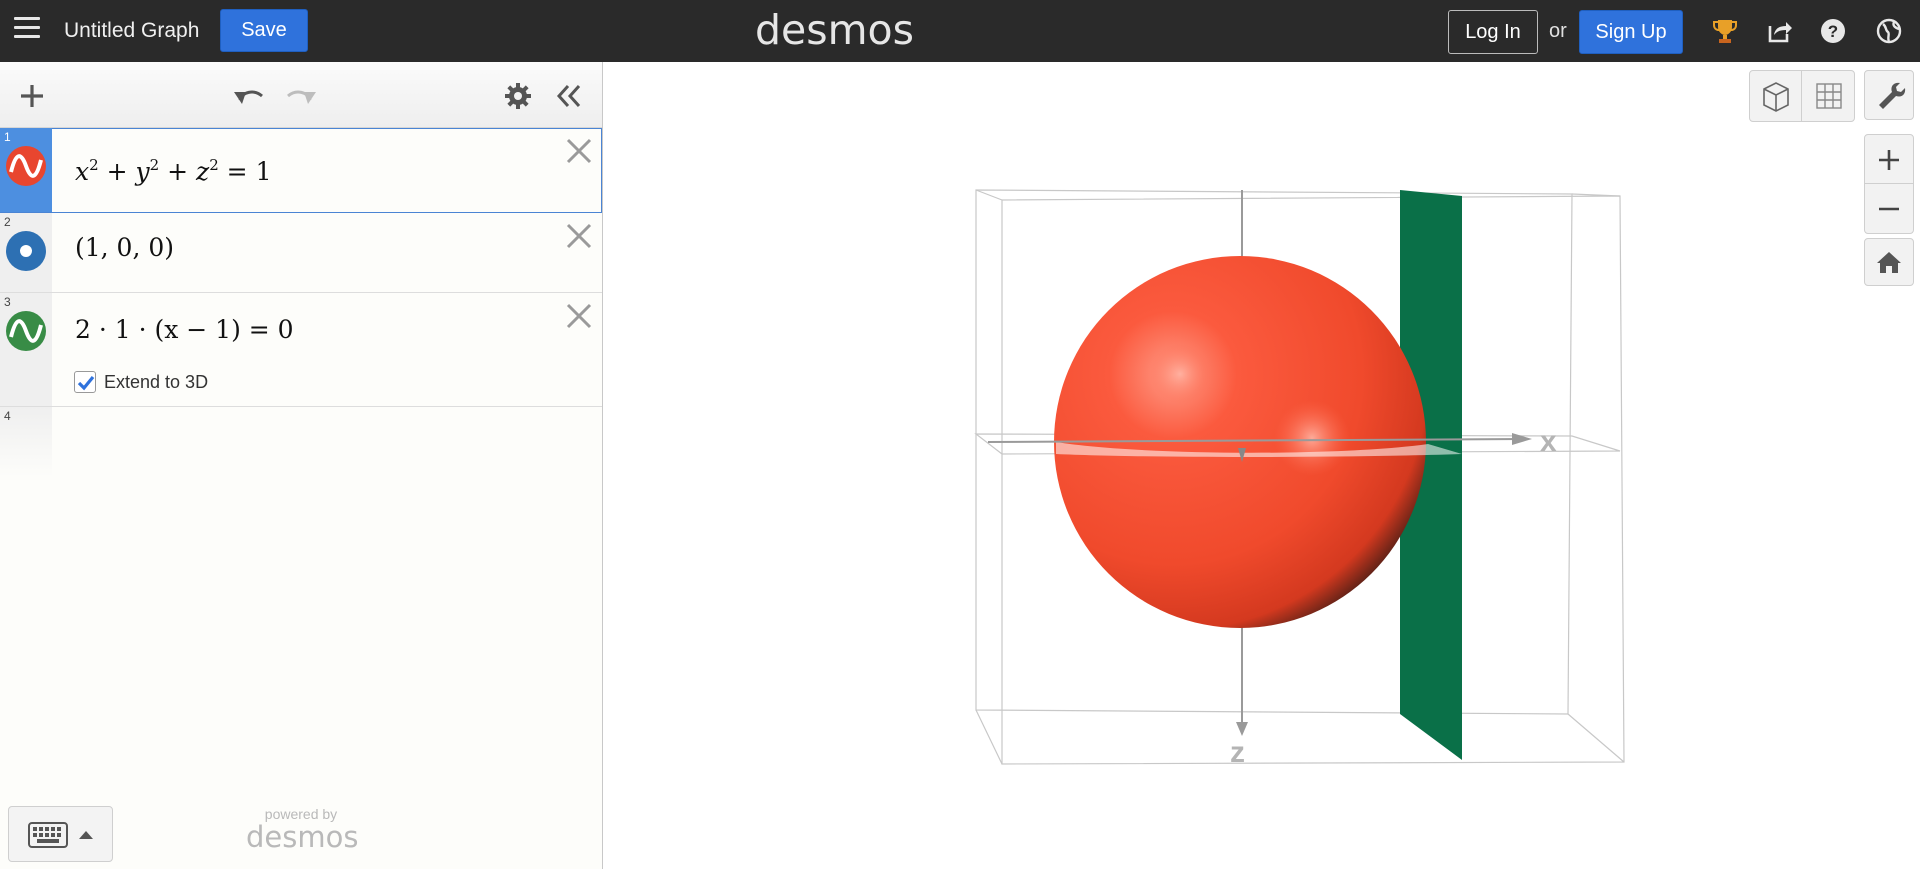 The image size is (1920, 869). I want to click on gear-icon, so click(518, 98).